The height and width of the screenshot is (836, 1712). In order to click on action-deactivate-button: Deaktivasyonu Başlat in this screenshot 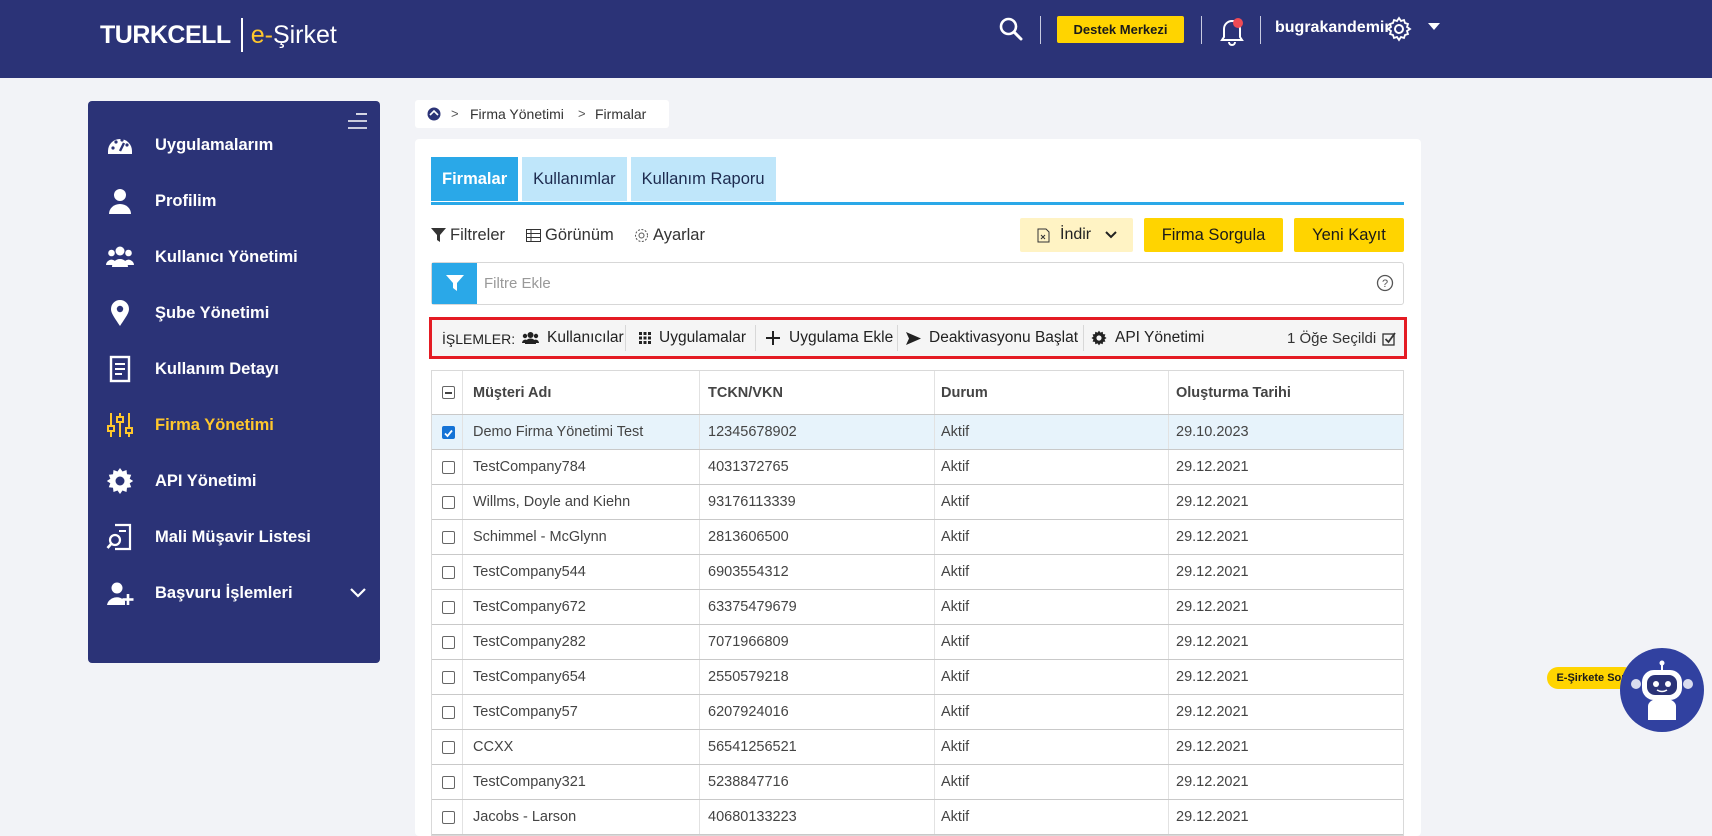, I will do `click(992, 338)`.